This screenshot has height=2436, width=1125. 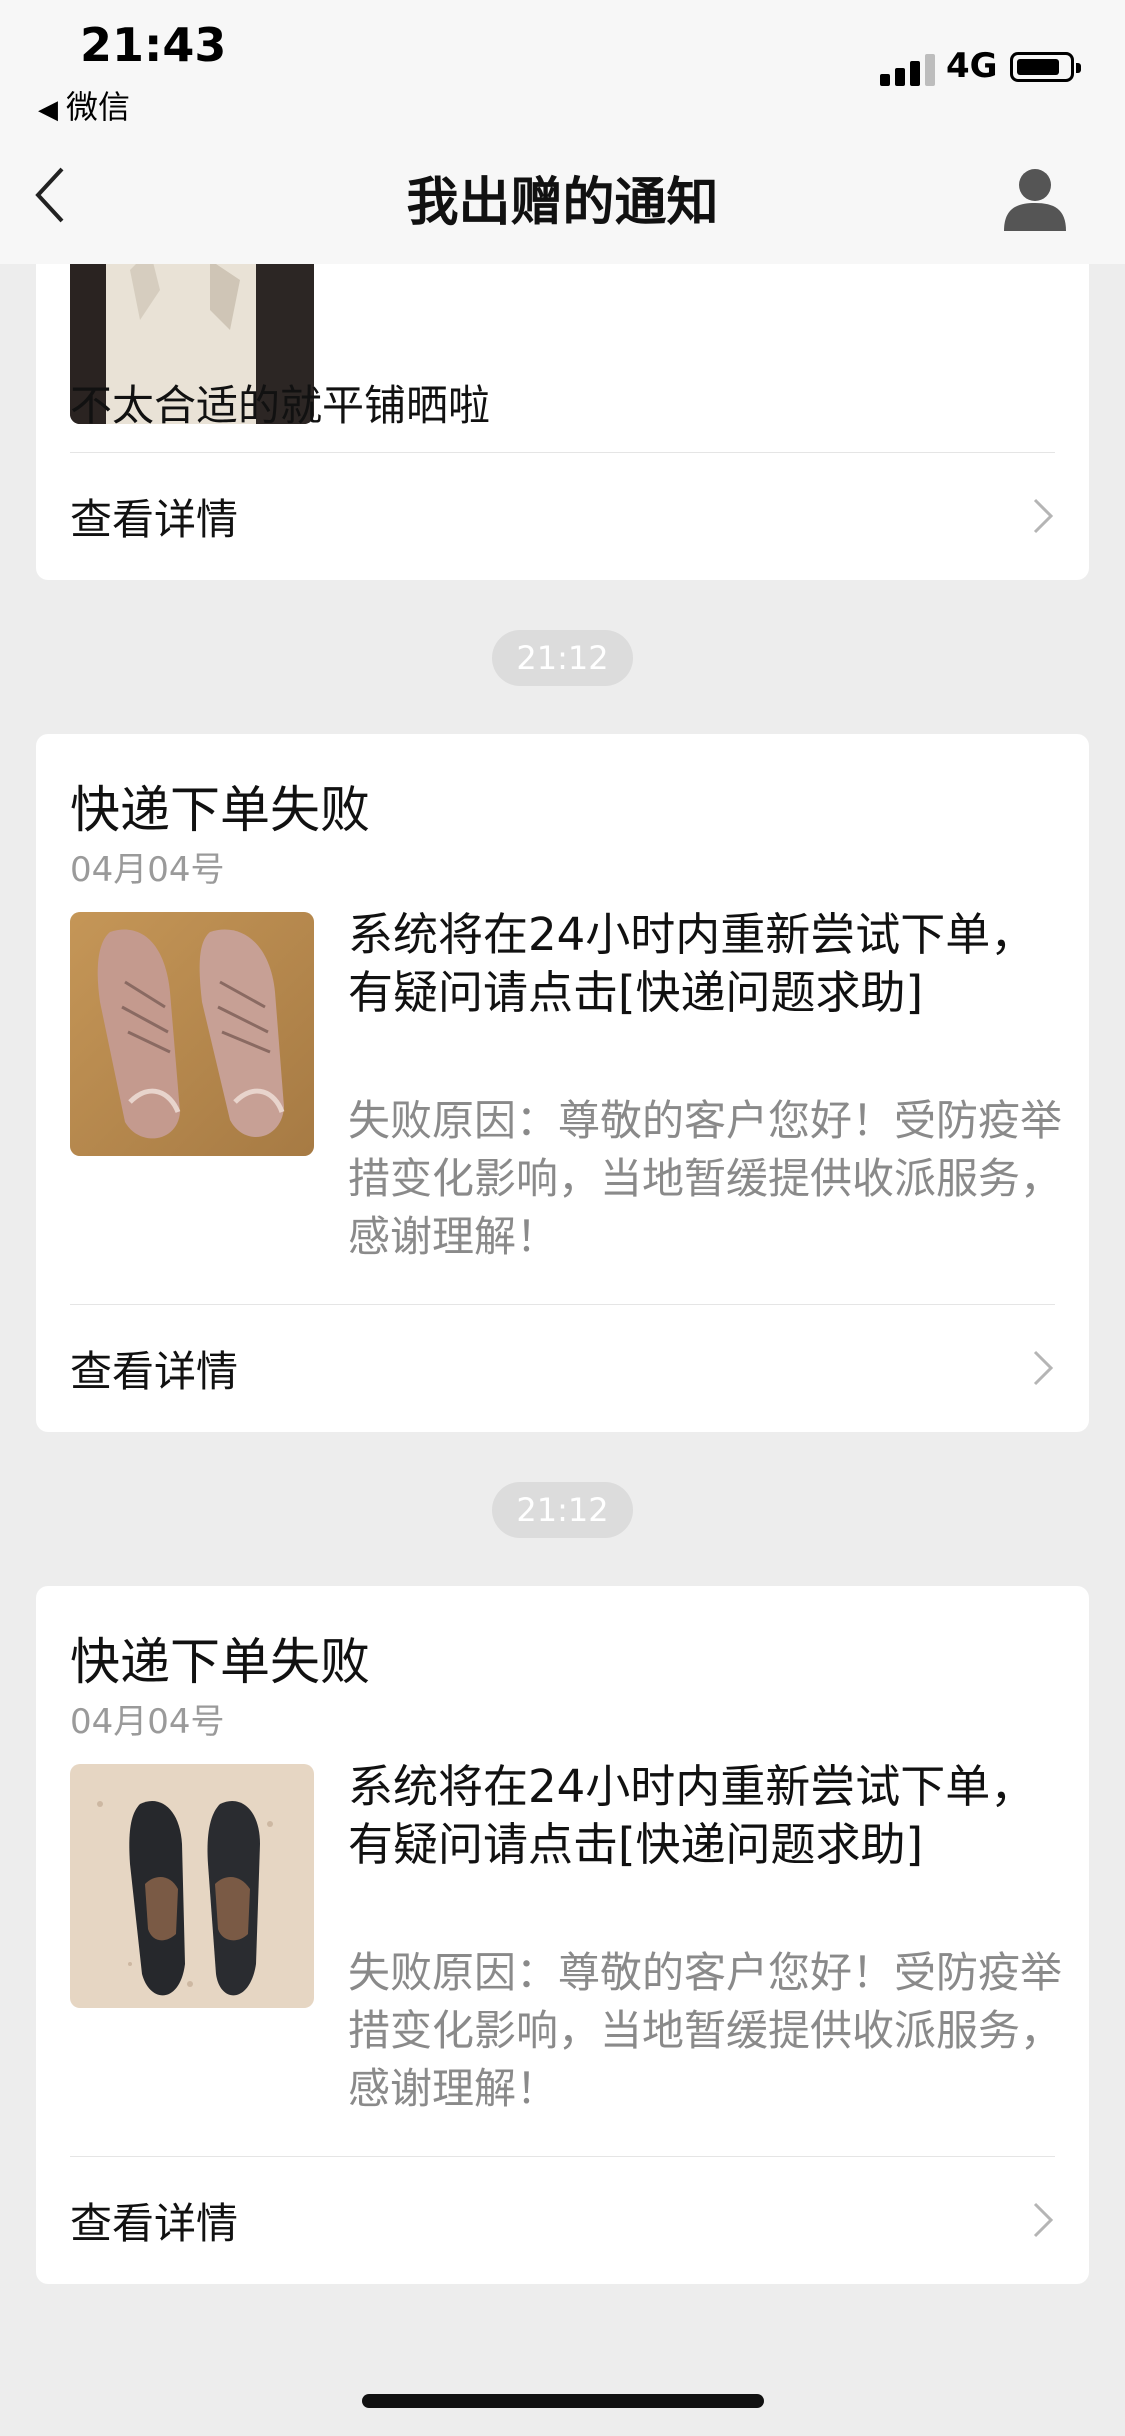 What do you see at coordinates (562, 203) in the screenshot?
I see `page-title: 我出赠的通知` at bounding box center [562, 203].